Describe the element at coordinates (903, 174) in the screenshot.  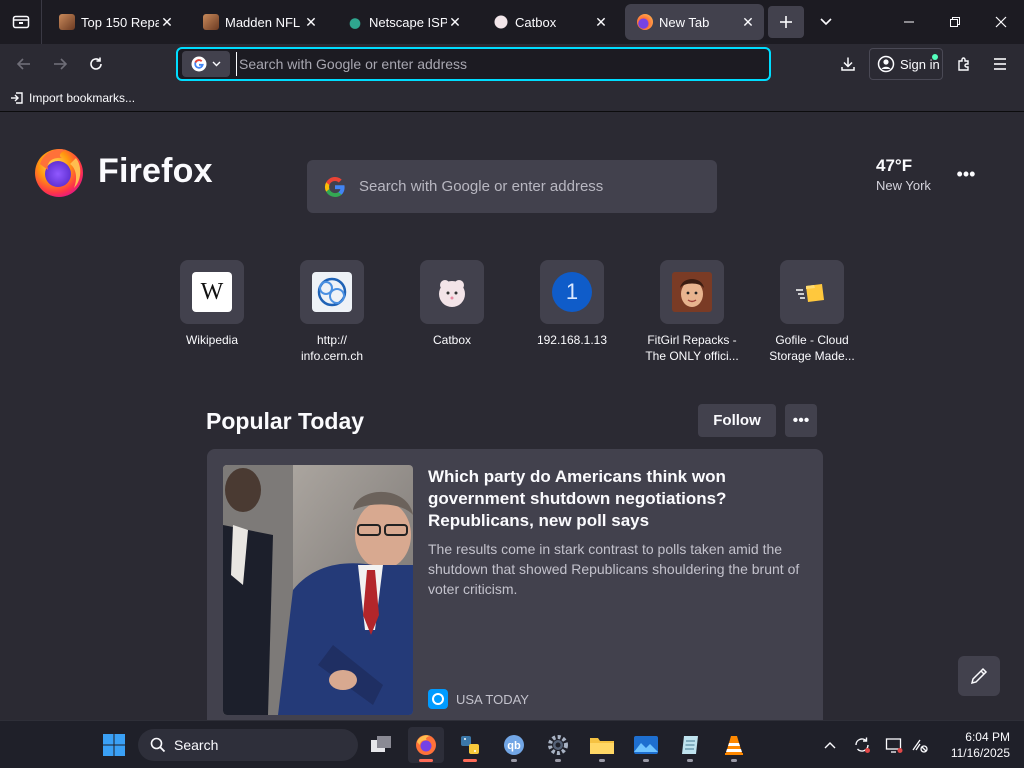
I see `weather-widget: 47°F New York` at that location.